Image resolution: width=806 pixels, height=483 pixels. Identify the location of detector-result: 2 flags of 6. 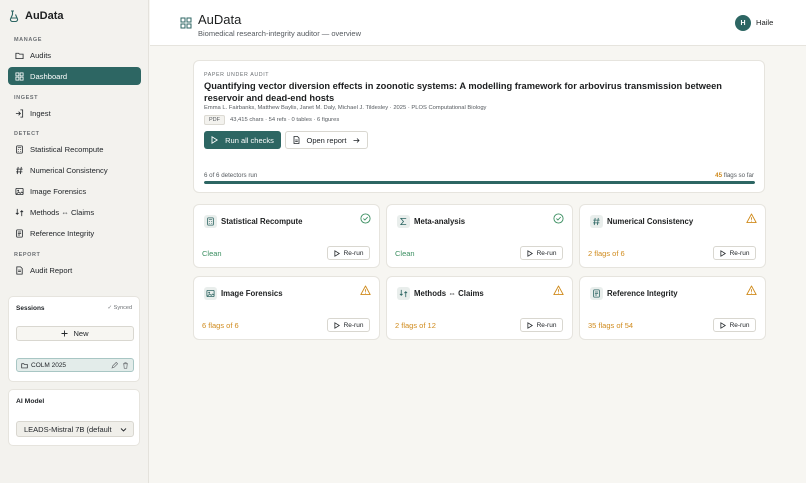
(606, 253).